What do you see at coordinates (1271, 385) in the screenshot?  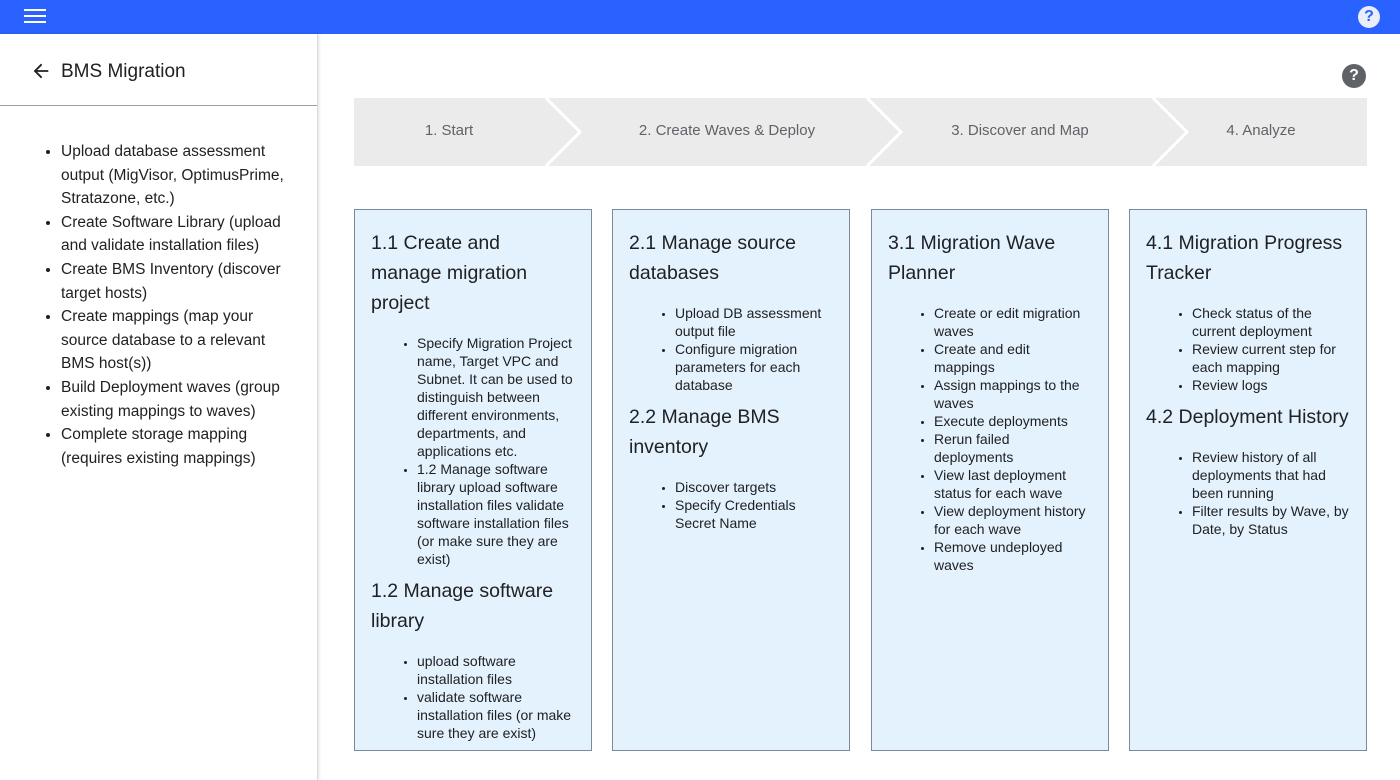 I see `list-item: Review logs` at bounding box center [1271, 385].